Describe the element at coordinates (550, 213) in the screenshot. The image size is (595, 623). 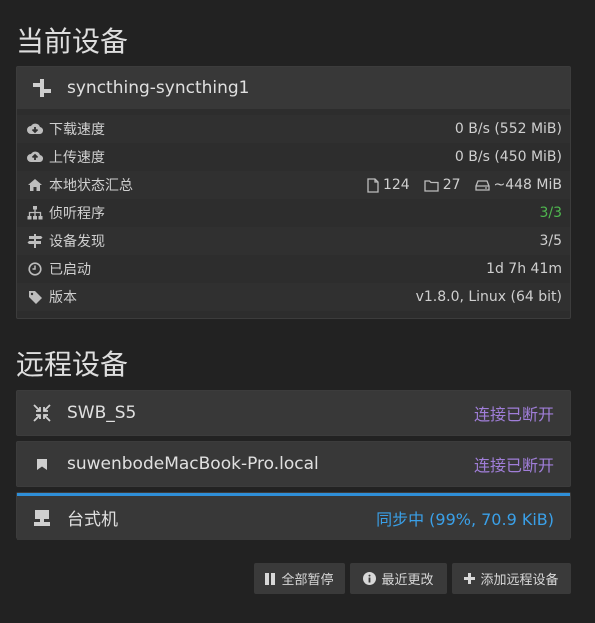
I see `listeners-value: 3/3` at that location.